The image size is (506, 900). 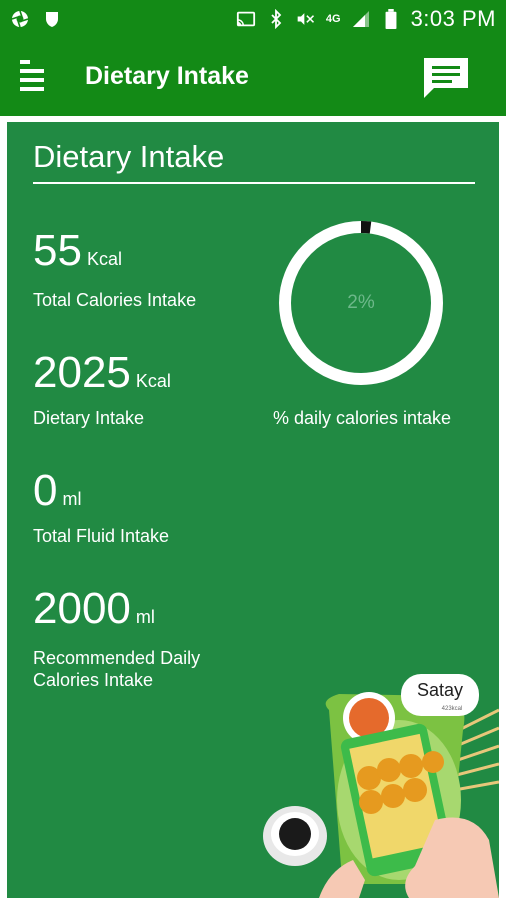 What do you see at coordinates (116, 669) in the screenshot?
I see `recommended-label: Recommended Daily Calories Intake` at bounding box center [116, 669].